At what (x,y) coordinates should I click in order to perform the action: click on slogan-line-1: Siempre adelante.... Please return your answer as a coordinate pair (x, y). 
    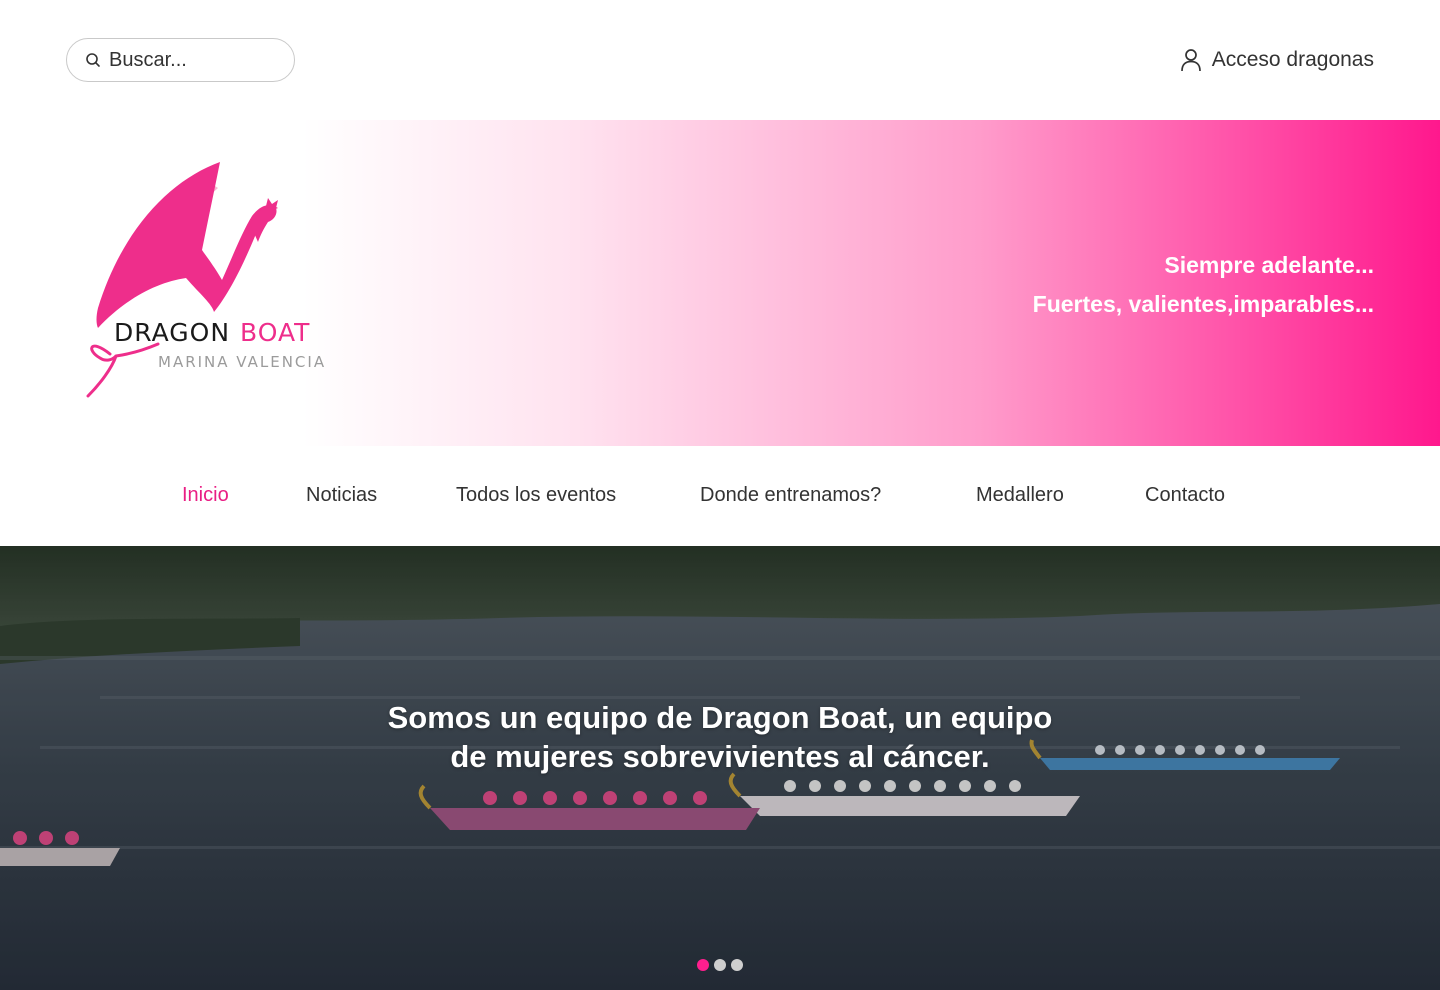
    Looking at the image, I should click on (1269, 265).